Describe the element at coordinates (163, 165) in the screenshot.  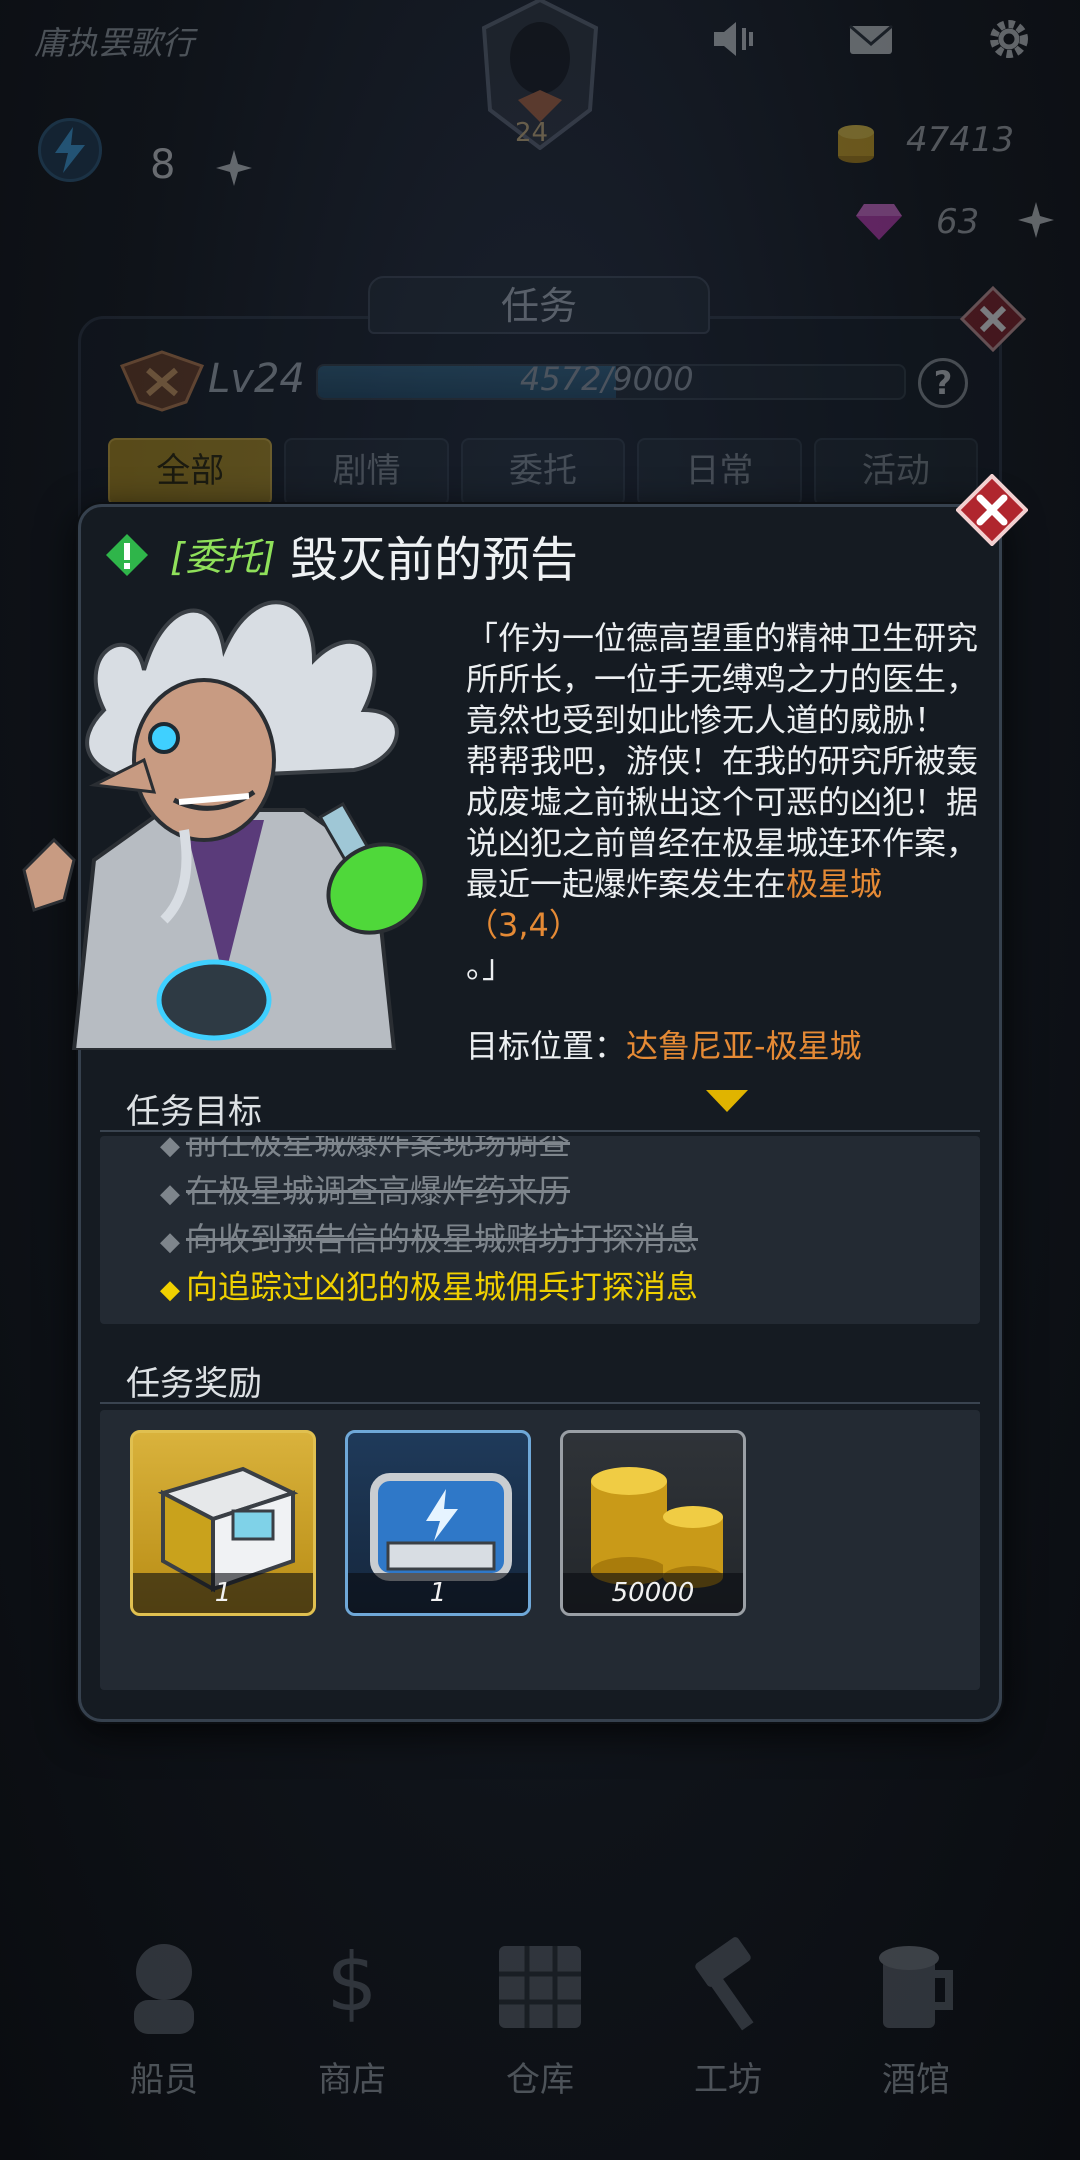
I see `energy-value: 8` at that location.